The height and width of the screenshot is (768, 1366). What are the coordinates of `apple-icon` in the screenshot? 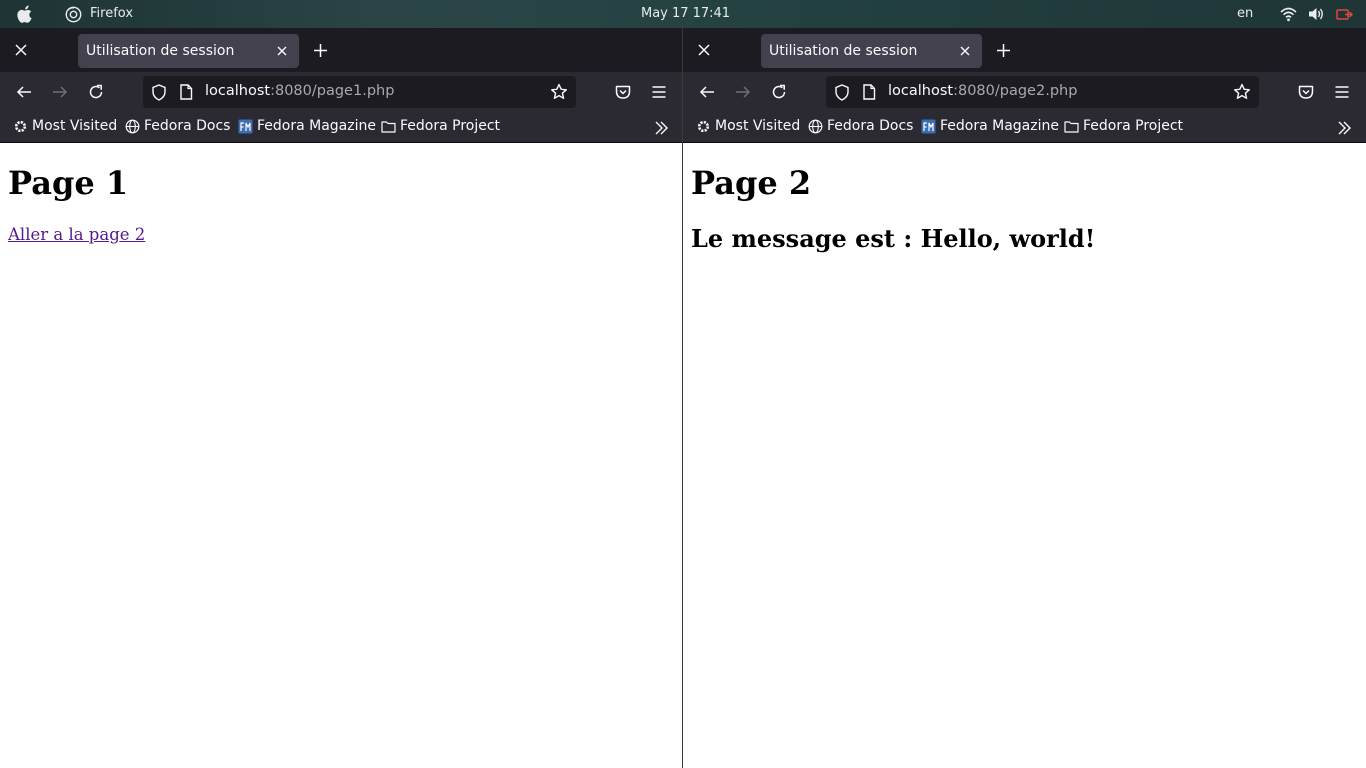 It's located at (25, 14).